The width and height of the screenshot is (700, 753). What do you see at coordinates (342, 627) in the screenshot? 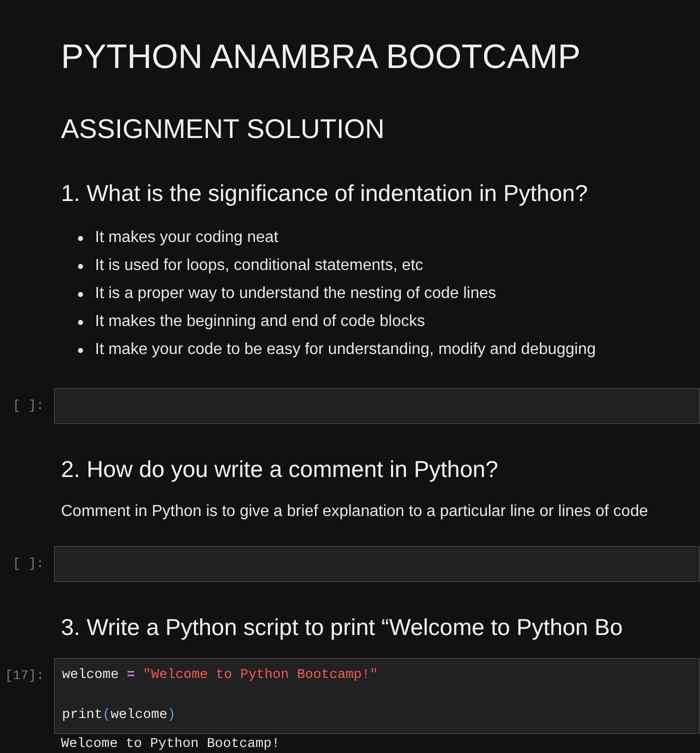
I see `question-heading: 3. Write a Python script to print “Welcome to Python Bo` at bounding box center [342, 627].